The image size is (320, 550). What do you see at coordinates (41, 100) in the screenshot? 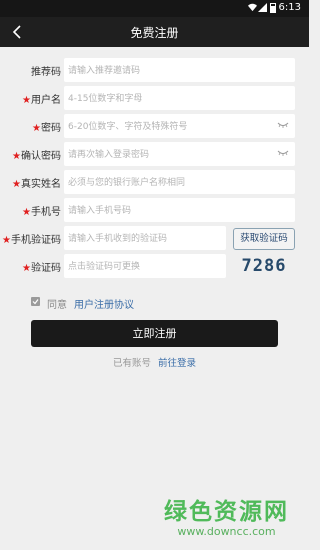
I see `field-label: ★用户名` at bounding box center [41, 100].